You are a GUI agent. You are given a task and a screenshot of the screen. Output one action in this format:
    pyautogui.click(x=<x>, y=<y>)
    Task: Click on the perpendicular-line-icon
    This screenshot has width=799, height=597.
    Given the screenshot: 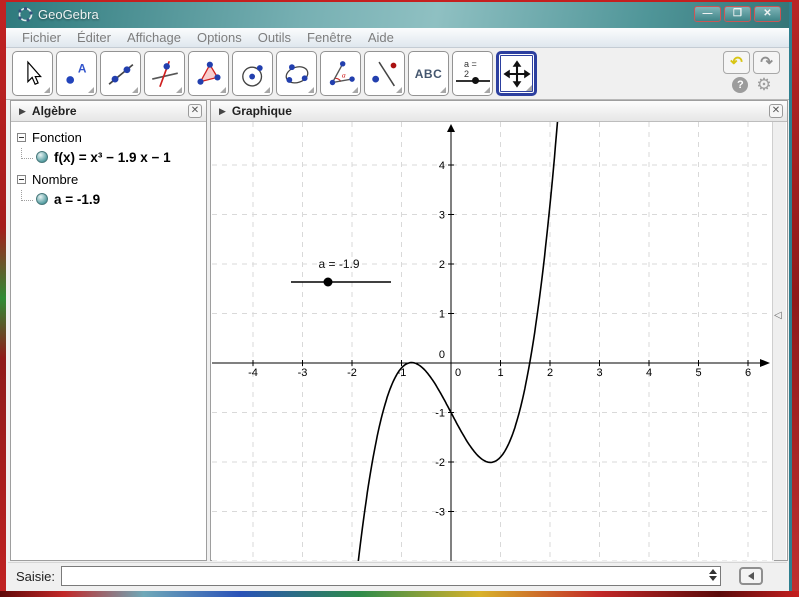 What is the action you would take?
    pyautogui.click(x=164, y=73)
    